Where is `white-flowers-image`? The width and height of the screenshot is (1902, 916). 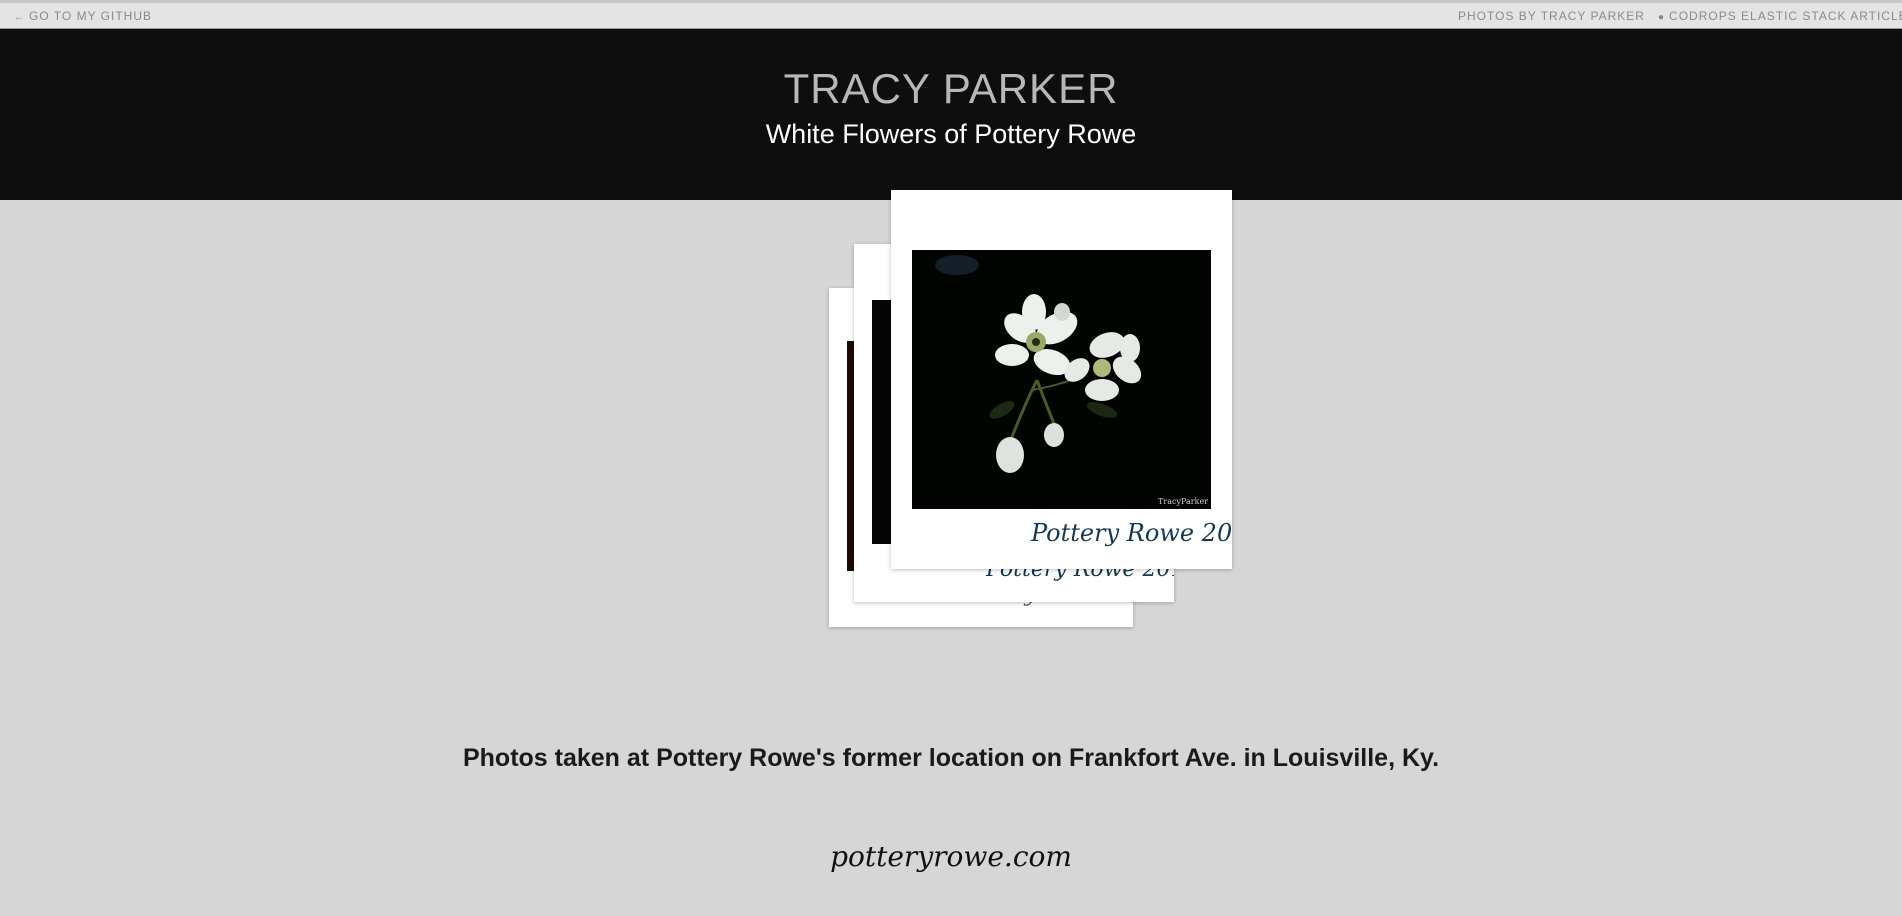 white-flowers-image is located at coordinates (1061, 379).